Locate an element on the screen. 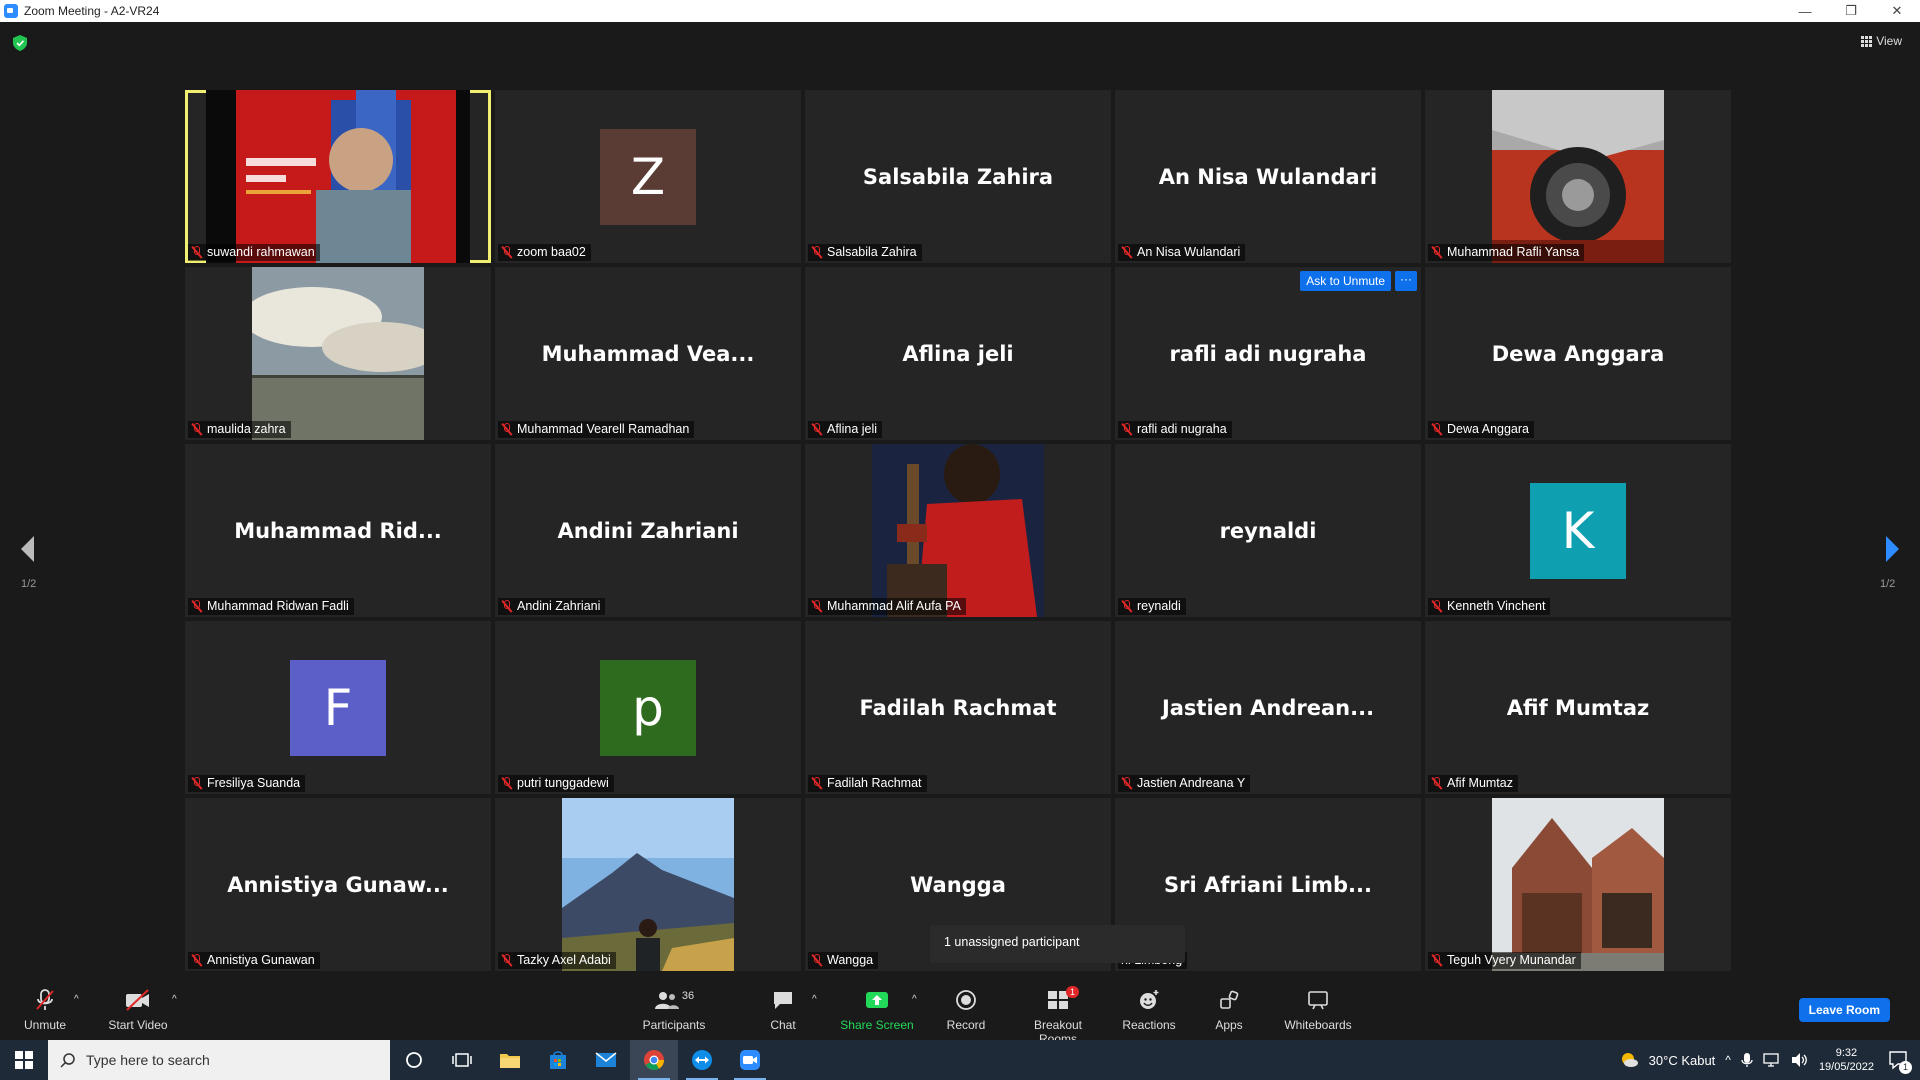 The width and height of the screenshot is (1920, 1080). start-button is located at coordinates (24, 1060).